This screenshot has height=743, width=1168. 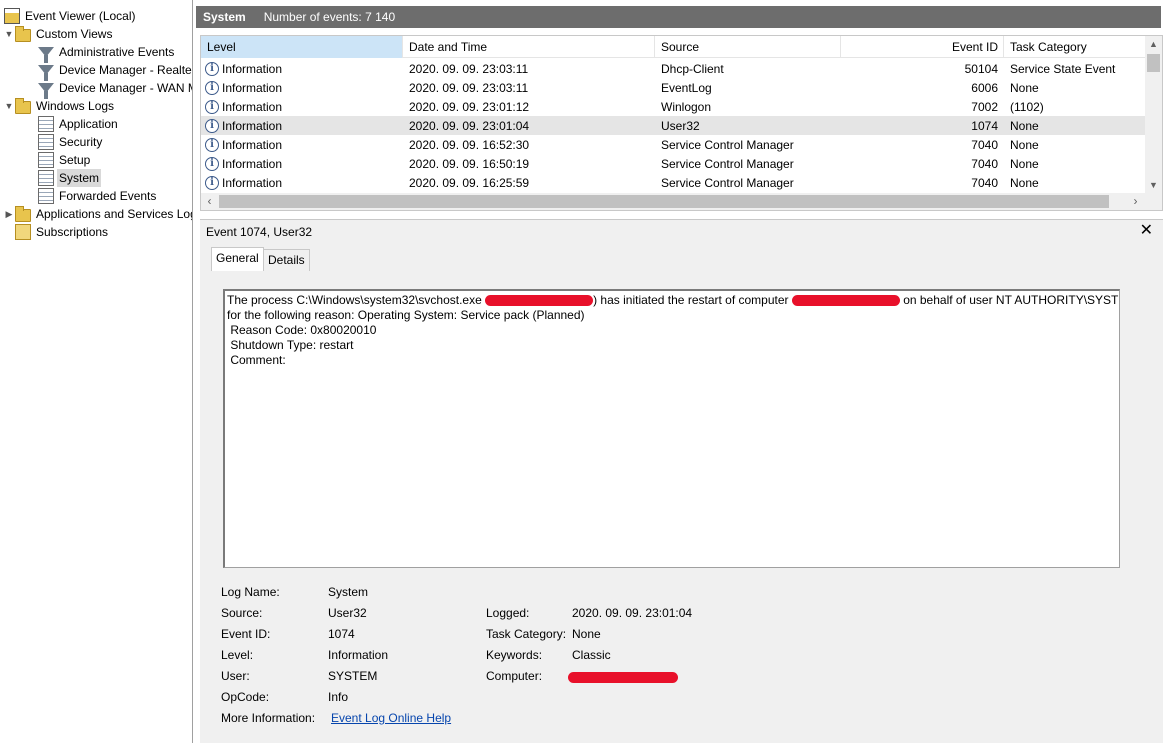 What do you see at coordinates (1153, 44) in the screenshot?
I see `scroll-up-icon: ▲` at bounding box center [1153, 44].